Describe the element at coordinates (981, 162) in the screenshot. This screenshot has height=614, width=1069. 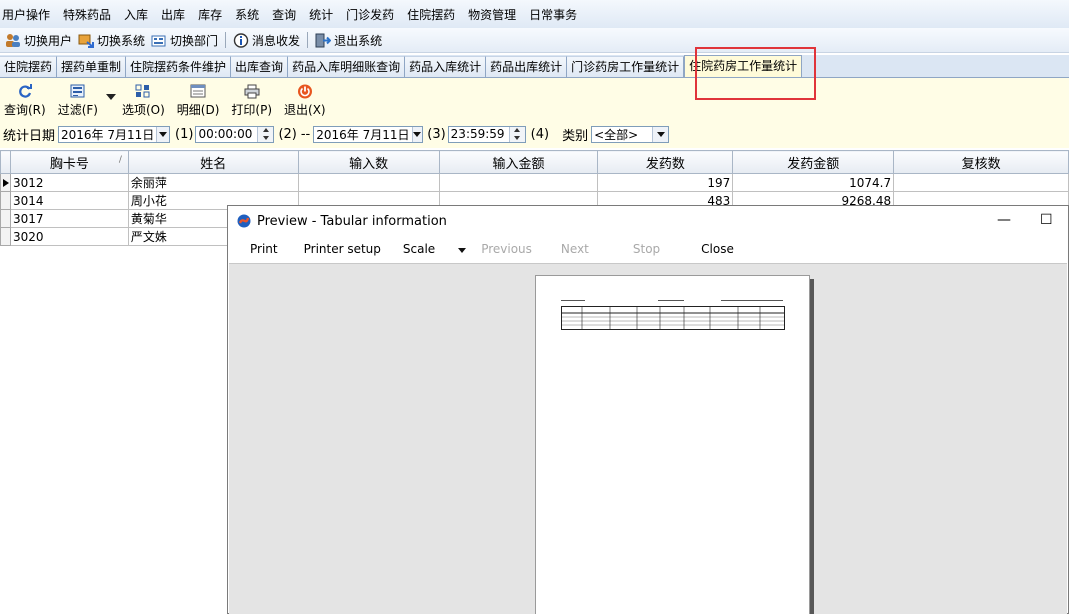
I see `column-header-review-count: 复核数` at that location.